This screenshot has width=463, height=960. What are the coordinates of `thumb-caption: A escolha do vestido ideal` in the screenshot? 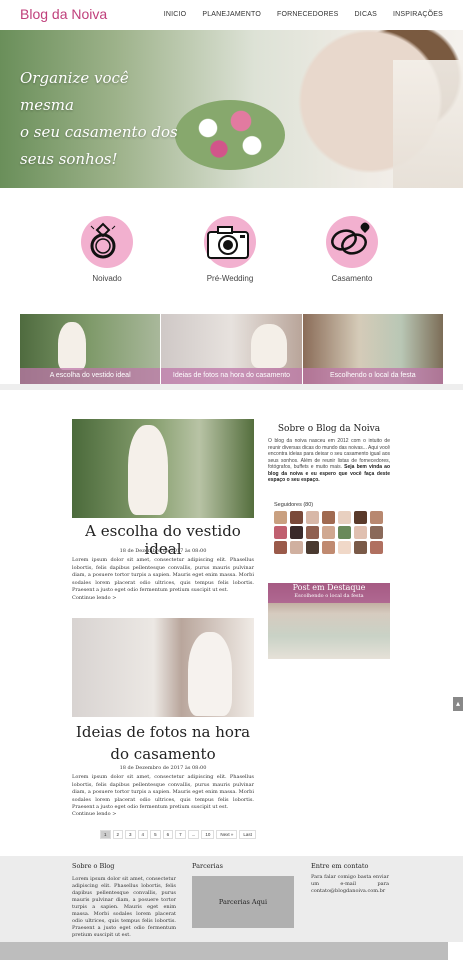 It's located at (90, 376).